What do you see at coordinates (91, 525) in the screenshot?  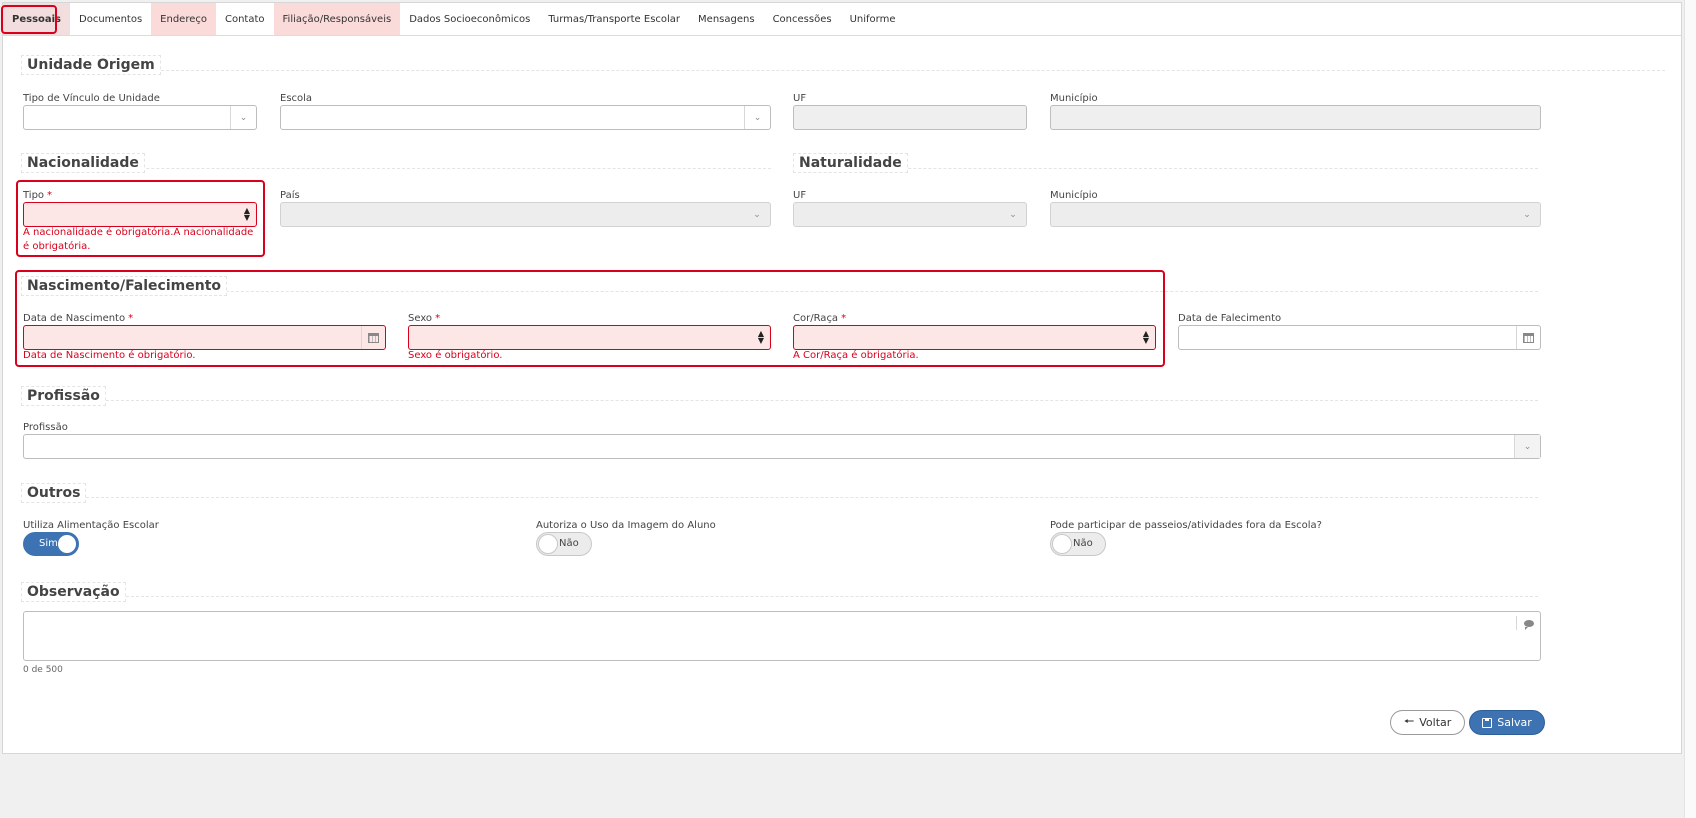 I see `alimentacao-label: Utiliza Alimentação Escolar` at bounding box center [91, 525].